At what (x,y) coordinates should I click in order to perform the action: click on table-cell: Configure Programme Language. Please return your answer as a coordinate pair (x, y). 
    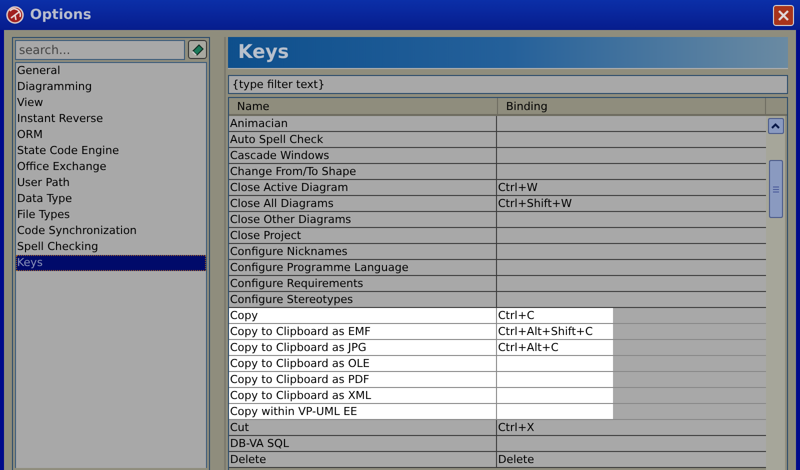
    Looking at the image, I should click on (363, 267).